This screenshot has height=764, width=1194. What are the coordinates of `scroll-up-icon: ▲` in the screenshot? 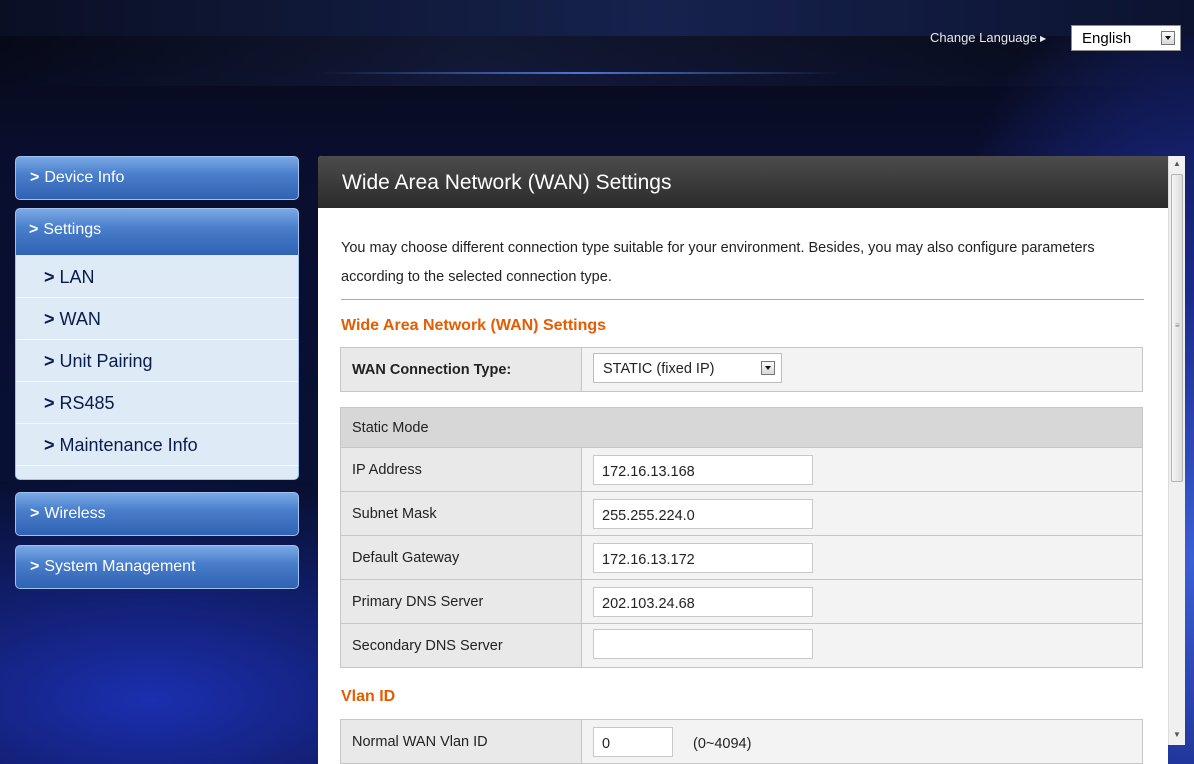 It's located at (1177, 163).